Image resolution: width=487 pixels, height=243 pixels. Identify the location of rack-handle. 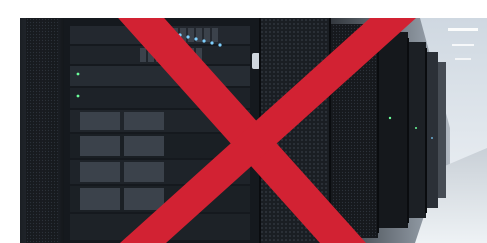
(256, 61).